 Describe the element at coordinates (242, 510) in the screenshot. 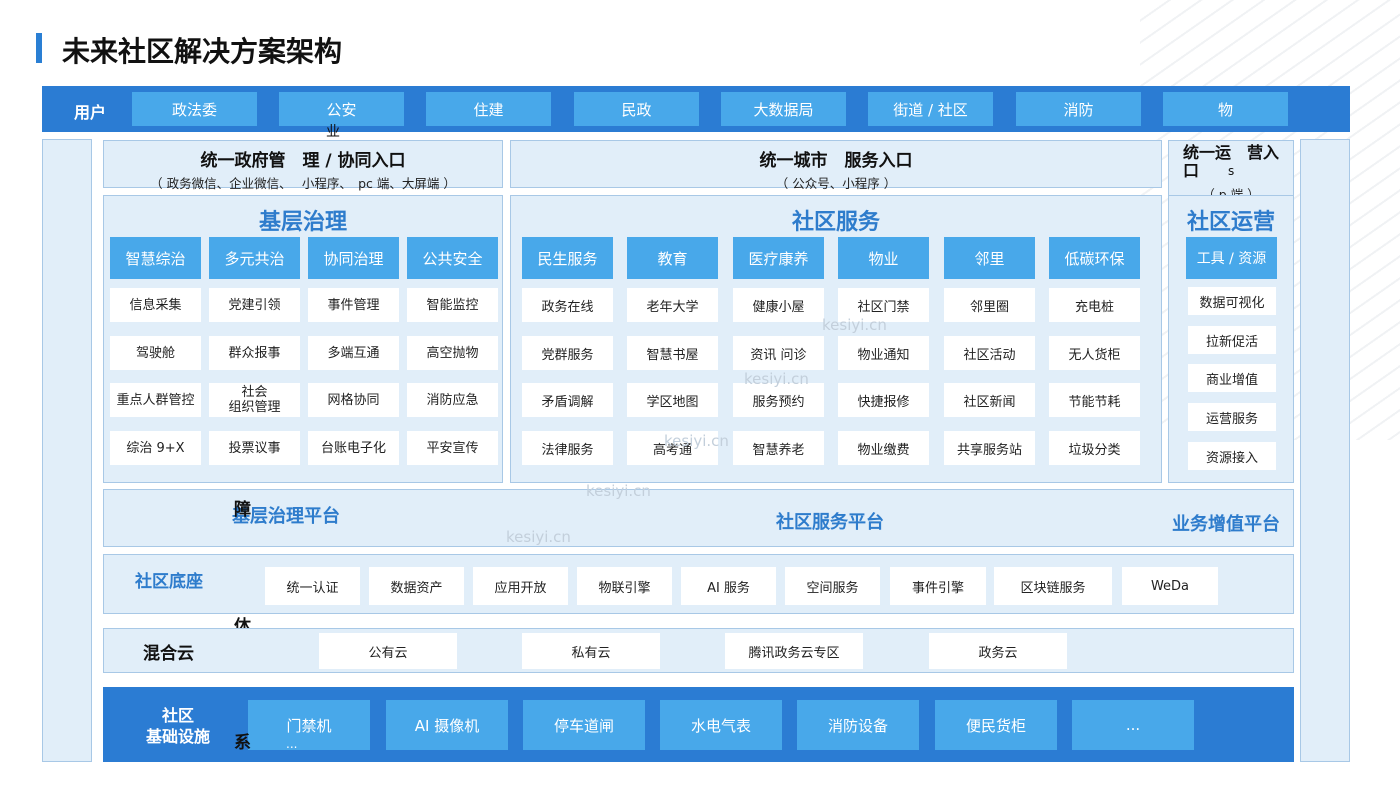

I see `stray-text-zhang: 障` at that location.